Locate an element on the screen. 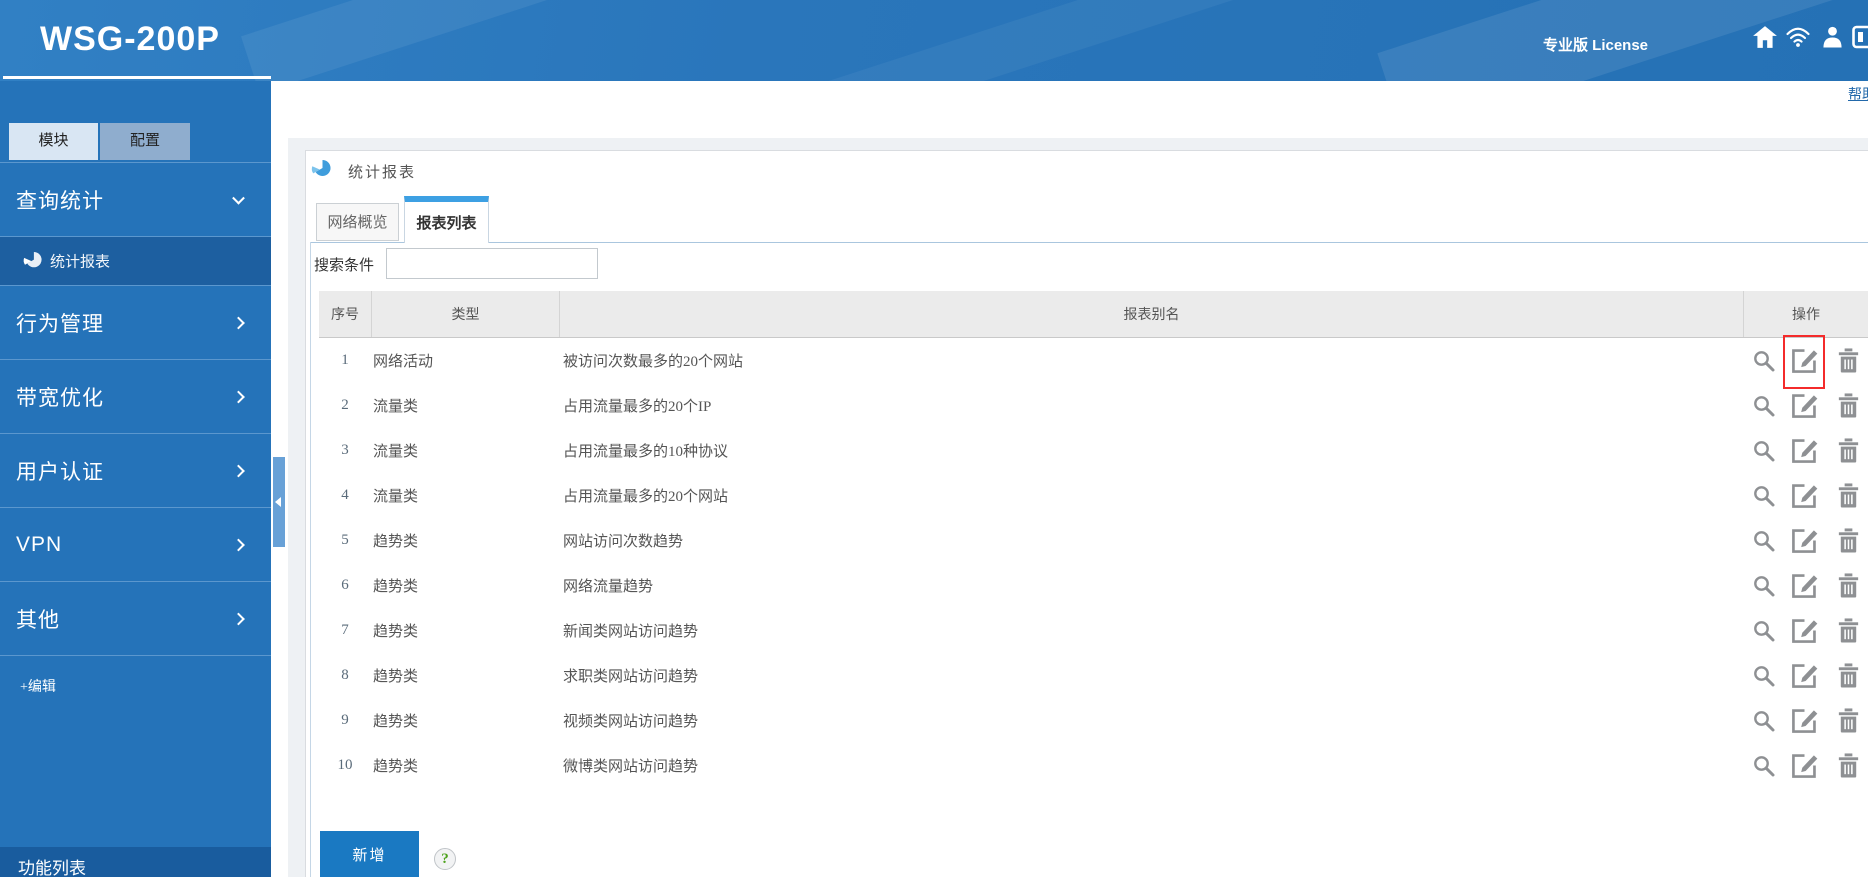 This screenshot has width=1868, height=877. wifi-icon is located at coordinates (1798, 37).